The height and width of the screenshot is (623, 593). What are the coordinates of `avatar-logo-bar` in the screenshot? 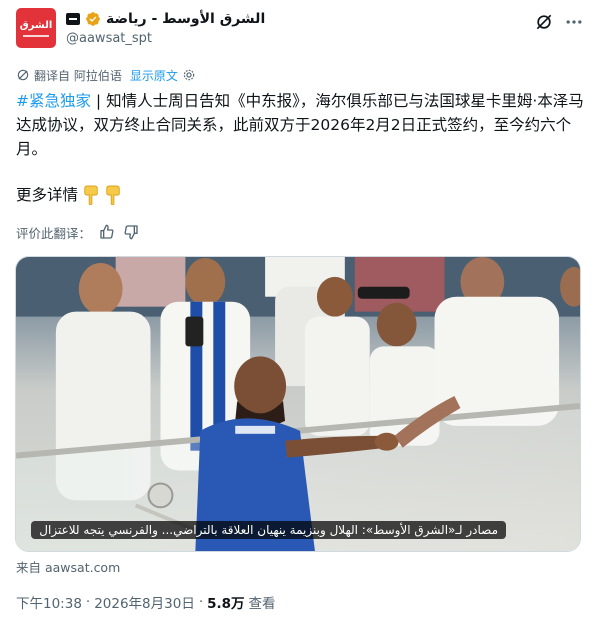 It's located at (36, 36).